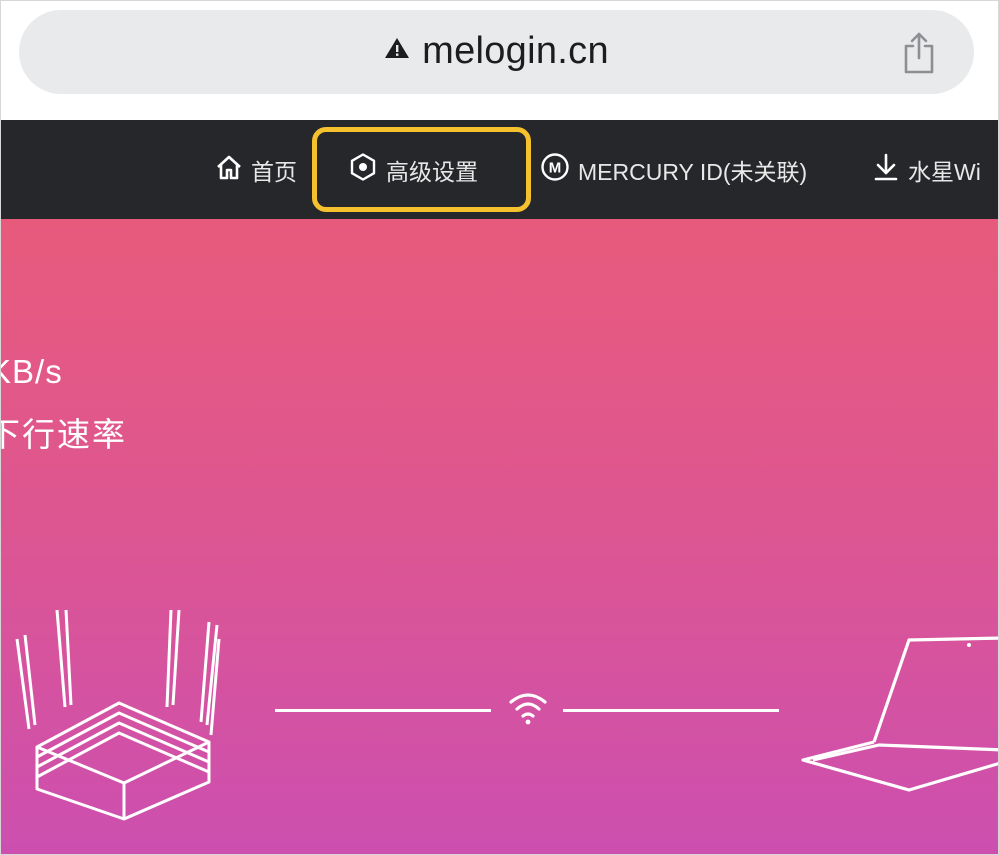  I want to click on connection-line-left, so click(383, 710).